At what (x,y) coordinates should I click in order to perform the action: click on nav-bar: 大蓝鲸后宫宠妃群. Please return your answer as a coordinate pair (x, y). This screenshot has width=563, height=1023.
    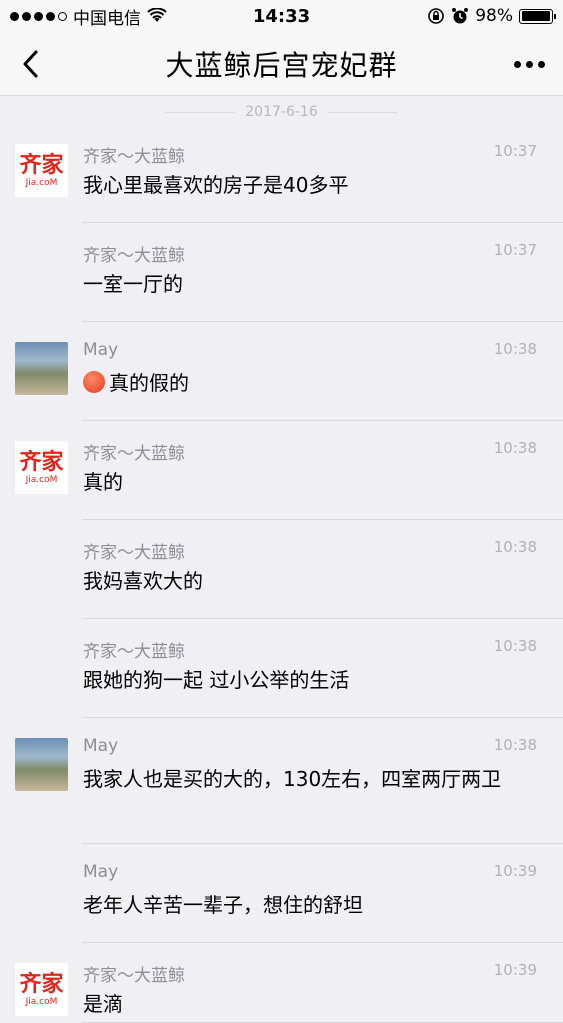
    Looking at the image, I should click on (281, 64).